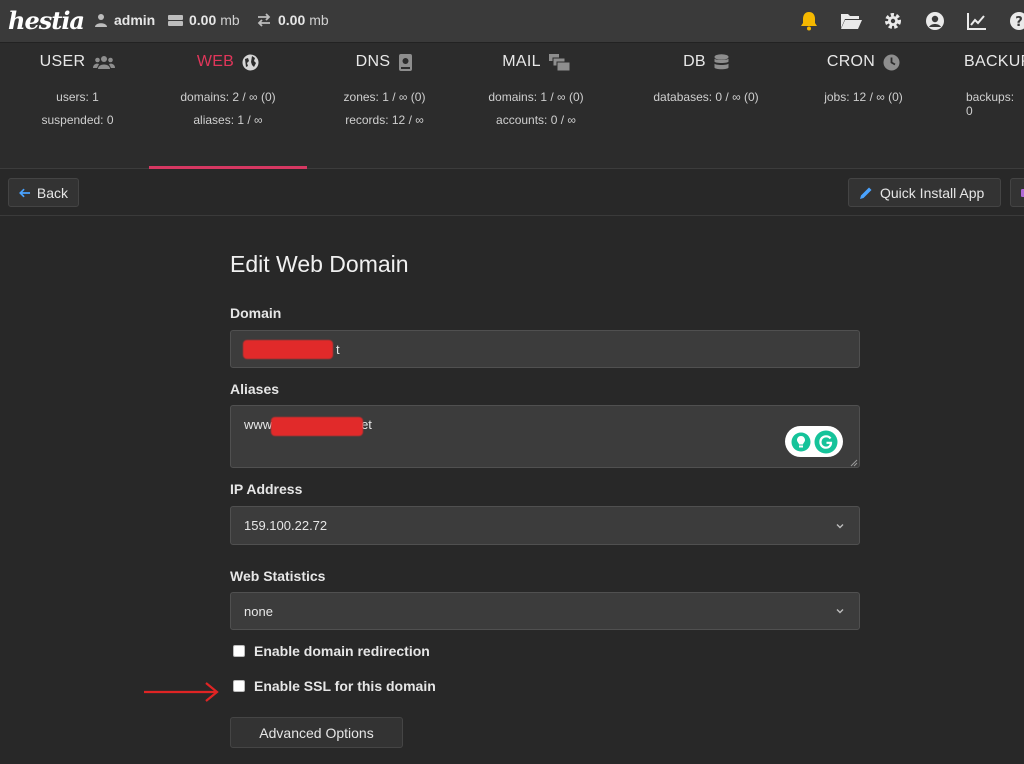  What do you see at coordinates (559, 62) in the screenshot?
I see `mail-bulk-icon` at bounding box center [559, 62].